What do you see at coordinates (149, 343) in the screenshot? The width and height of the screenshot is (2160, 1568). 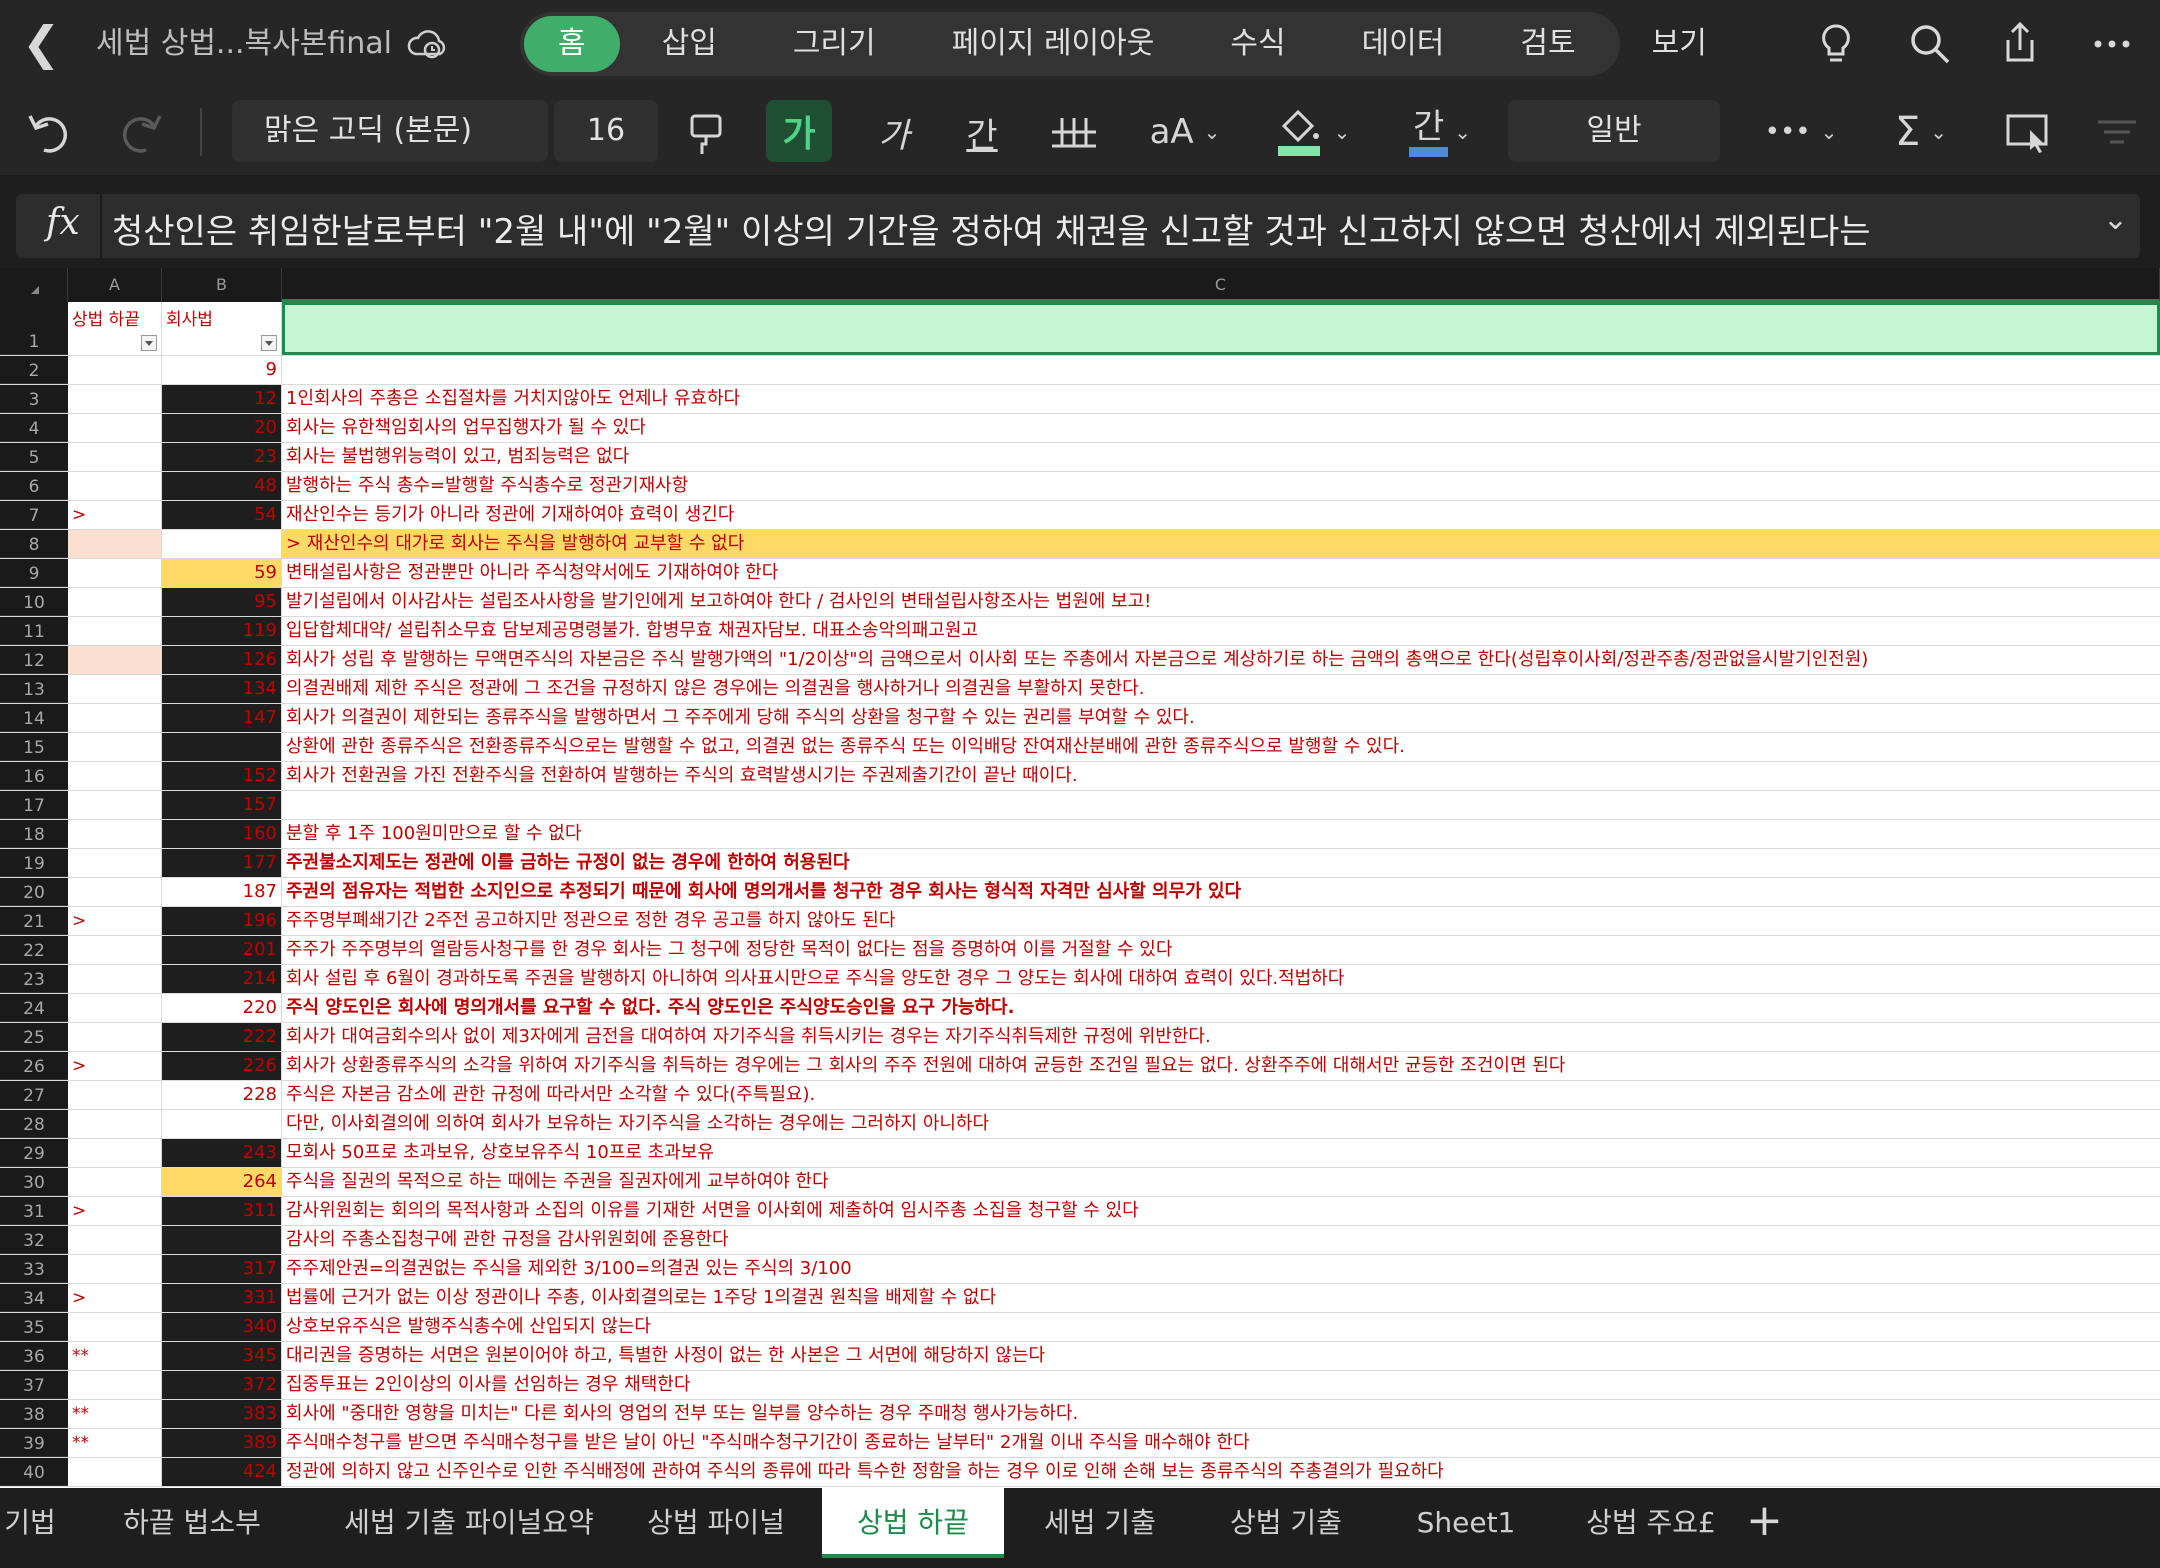 I see `filter-dropdown-icon` at bounding box center [149, 343].